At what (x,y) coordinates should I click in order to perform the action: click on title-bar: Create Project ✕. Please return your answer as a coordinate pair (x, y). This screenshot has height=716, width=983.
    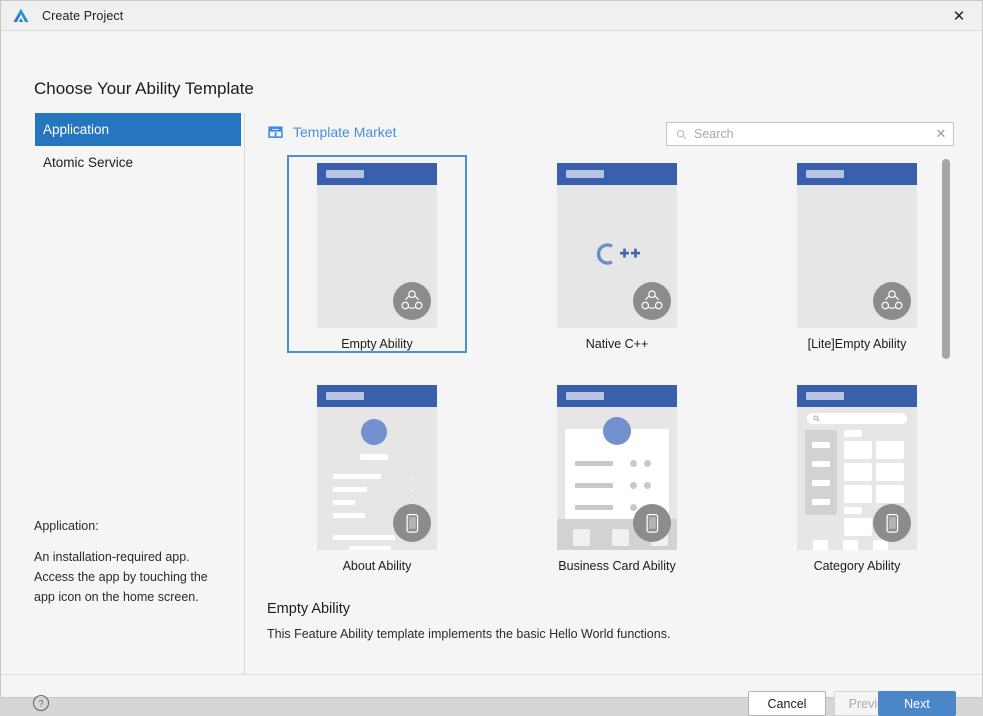
    Looking at the image, I should click on (491, 16).